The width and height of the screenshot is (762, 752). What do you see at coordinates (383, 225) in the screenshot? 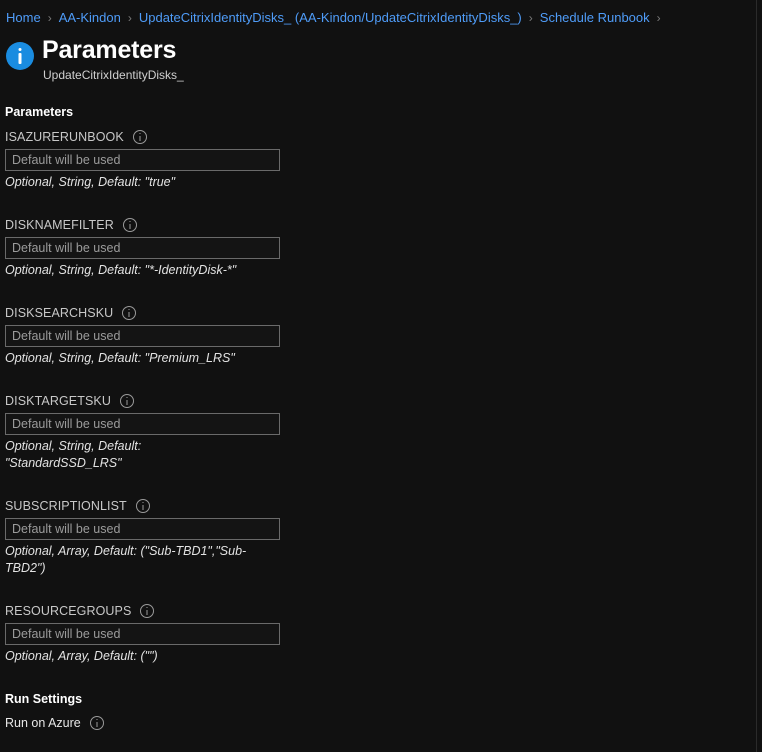
I see `parameter-label-row: DISKNAMEFILTER` at bounding box center [383, 225].